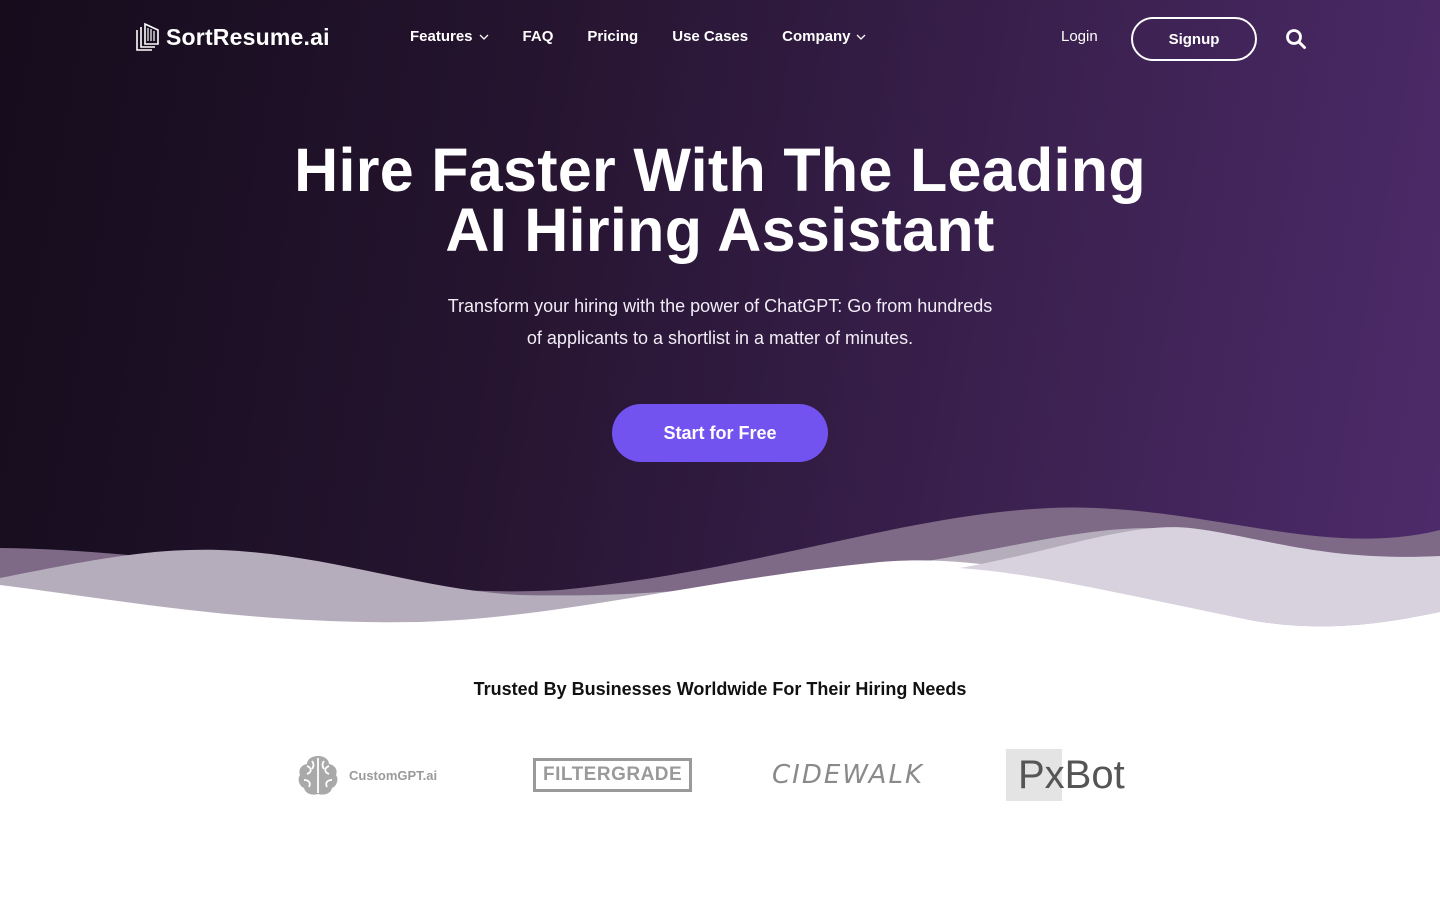 This screenshot has height=900, width=1440. Describe the element at coordinates (441, 36) in the screenshot. I see `nav-item-label: Features` at that location.